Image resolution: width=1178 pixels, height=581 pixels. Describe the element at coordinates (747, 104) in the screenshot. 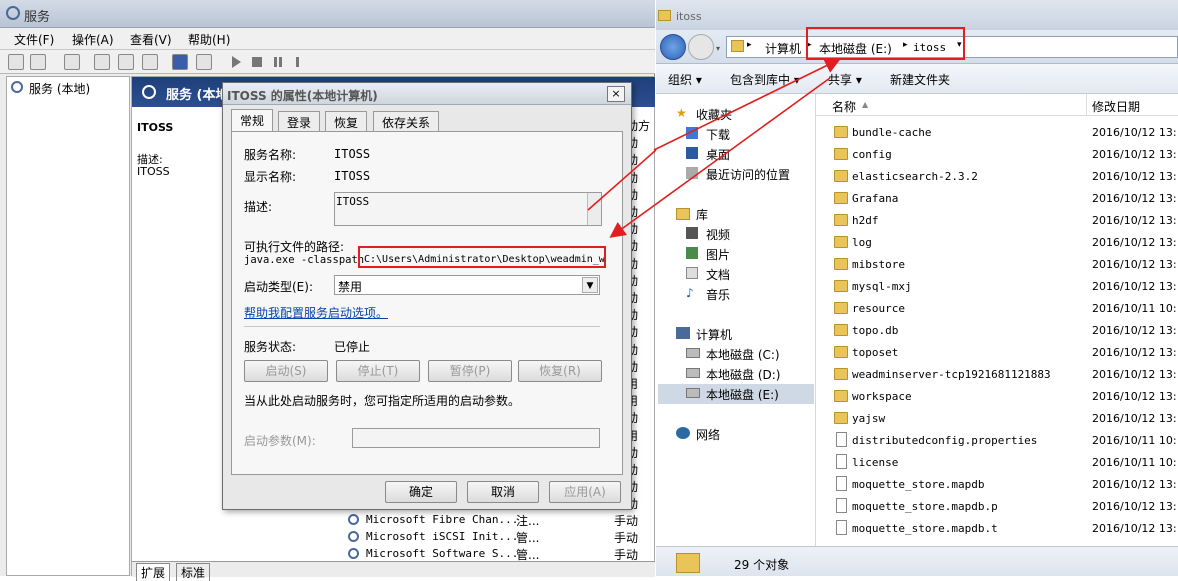

I see `arrow-to-address` at that location.